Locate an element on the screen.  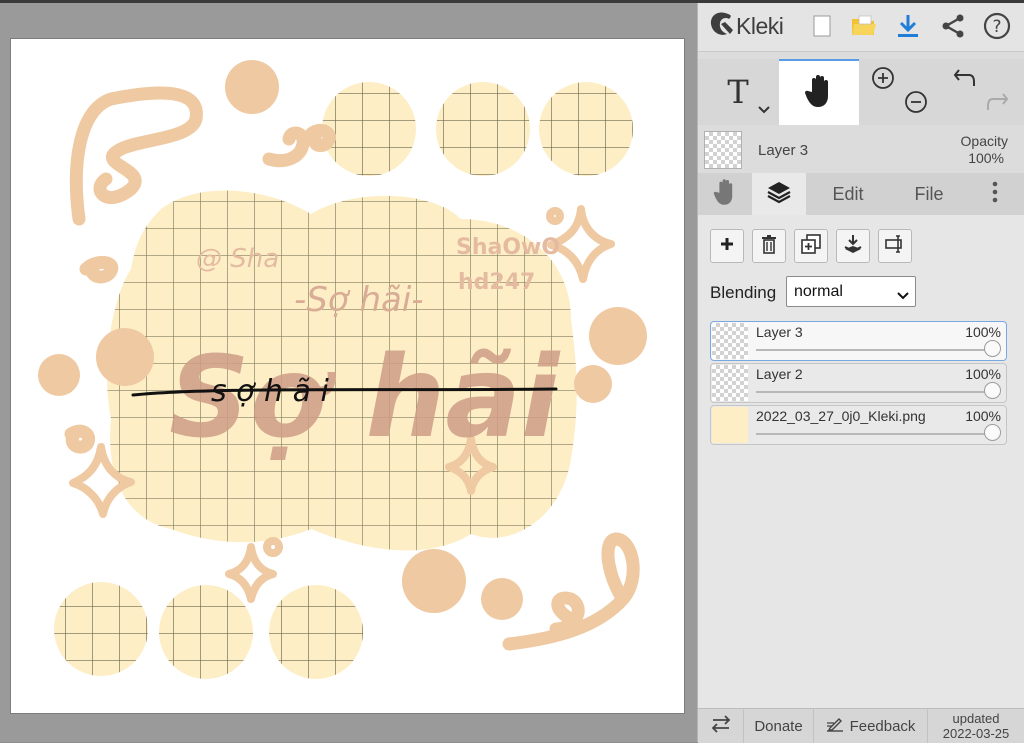
zoom-in-button is located at coordinates (883, 80).